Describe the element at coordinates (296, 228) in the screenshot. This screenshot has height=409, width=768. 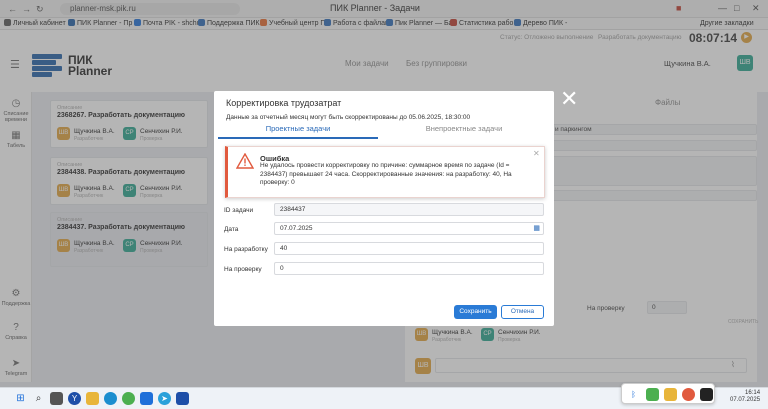
I see `date-value: 07.07.2025` at that location.